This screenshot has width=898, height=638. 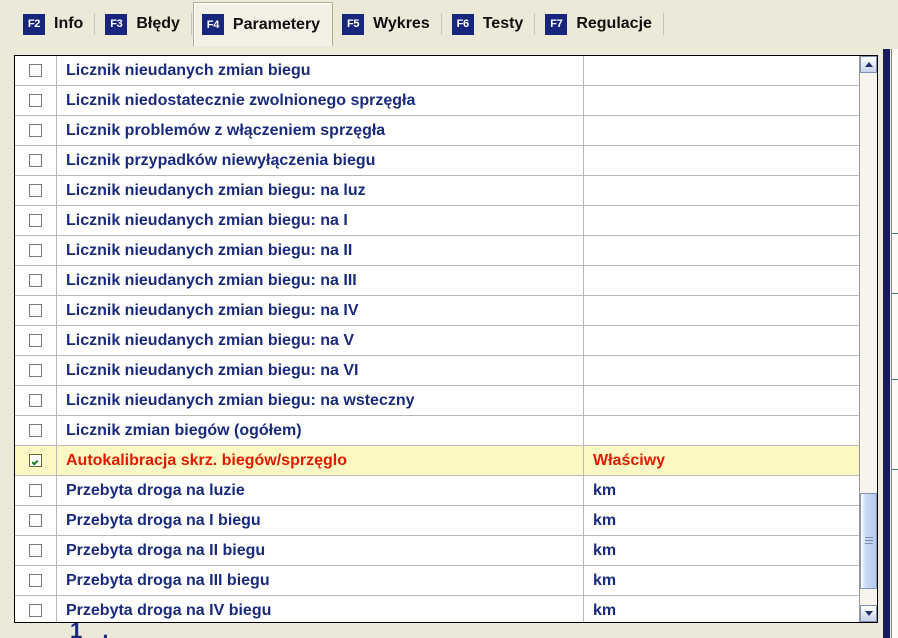 I want to click on row-name-label: Licznik przypadków niewyłączenia biegu, so click(x=221, y=160).